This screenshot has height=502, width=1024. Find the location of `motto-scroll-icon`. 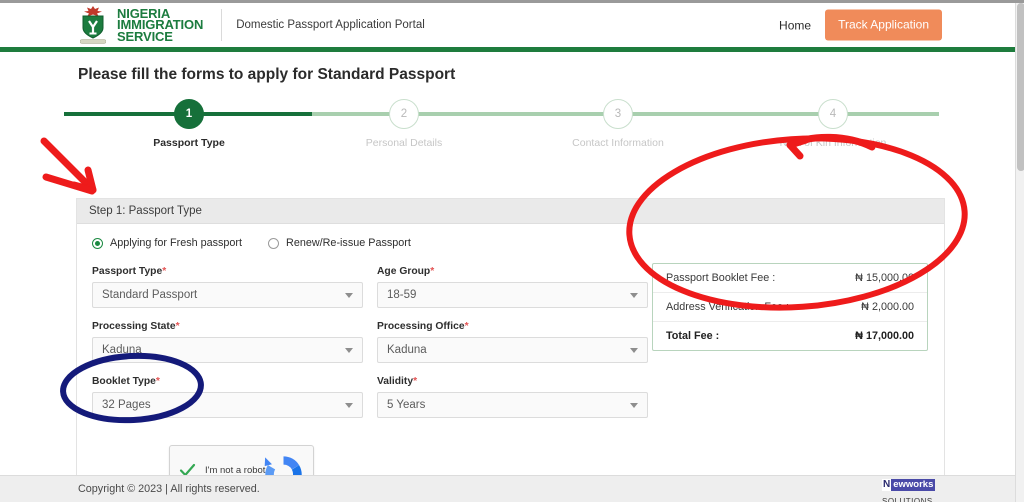

motto-scroll-icon is located at coordinates (93, 41).